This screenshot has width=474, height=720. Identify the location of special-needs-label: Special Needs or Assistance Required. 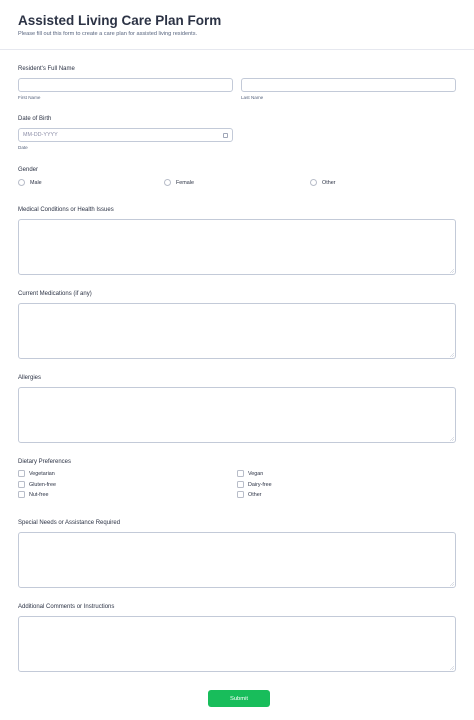
(69, 523).